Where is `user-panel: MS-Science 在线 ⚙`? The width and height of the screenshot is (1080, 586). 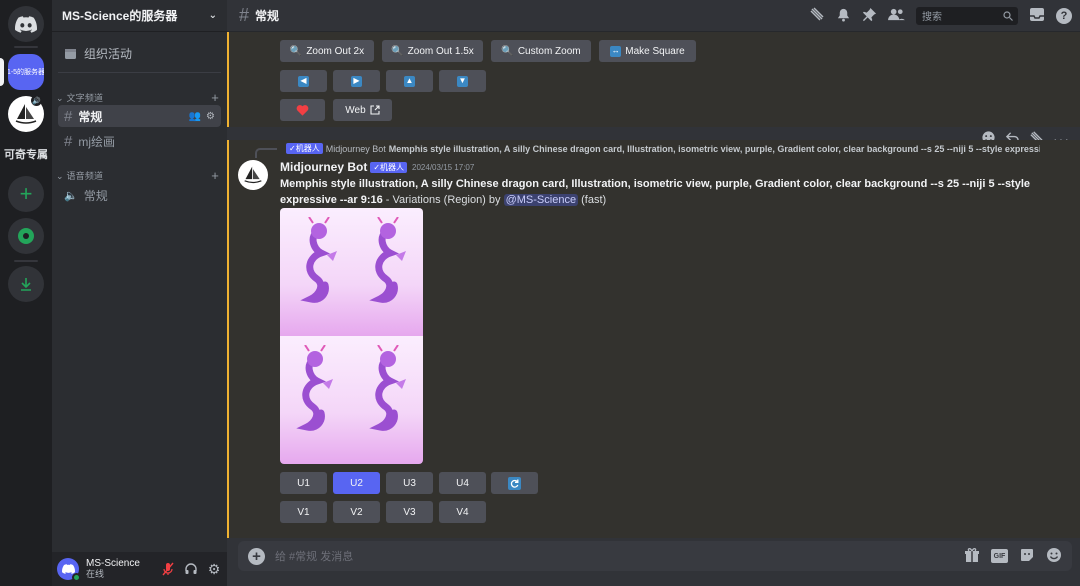 user-panel: MS-Science 在线 ⚙ is located at coordinates (139, 569).